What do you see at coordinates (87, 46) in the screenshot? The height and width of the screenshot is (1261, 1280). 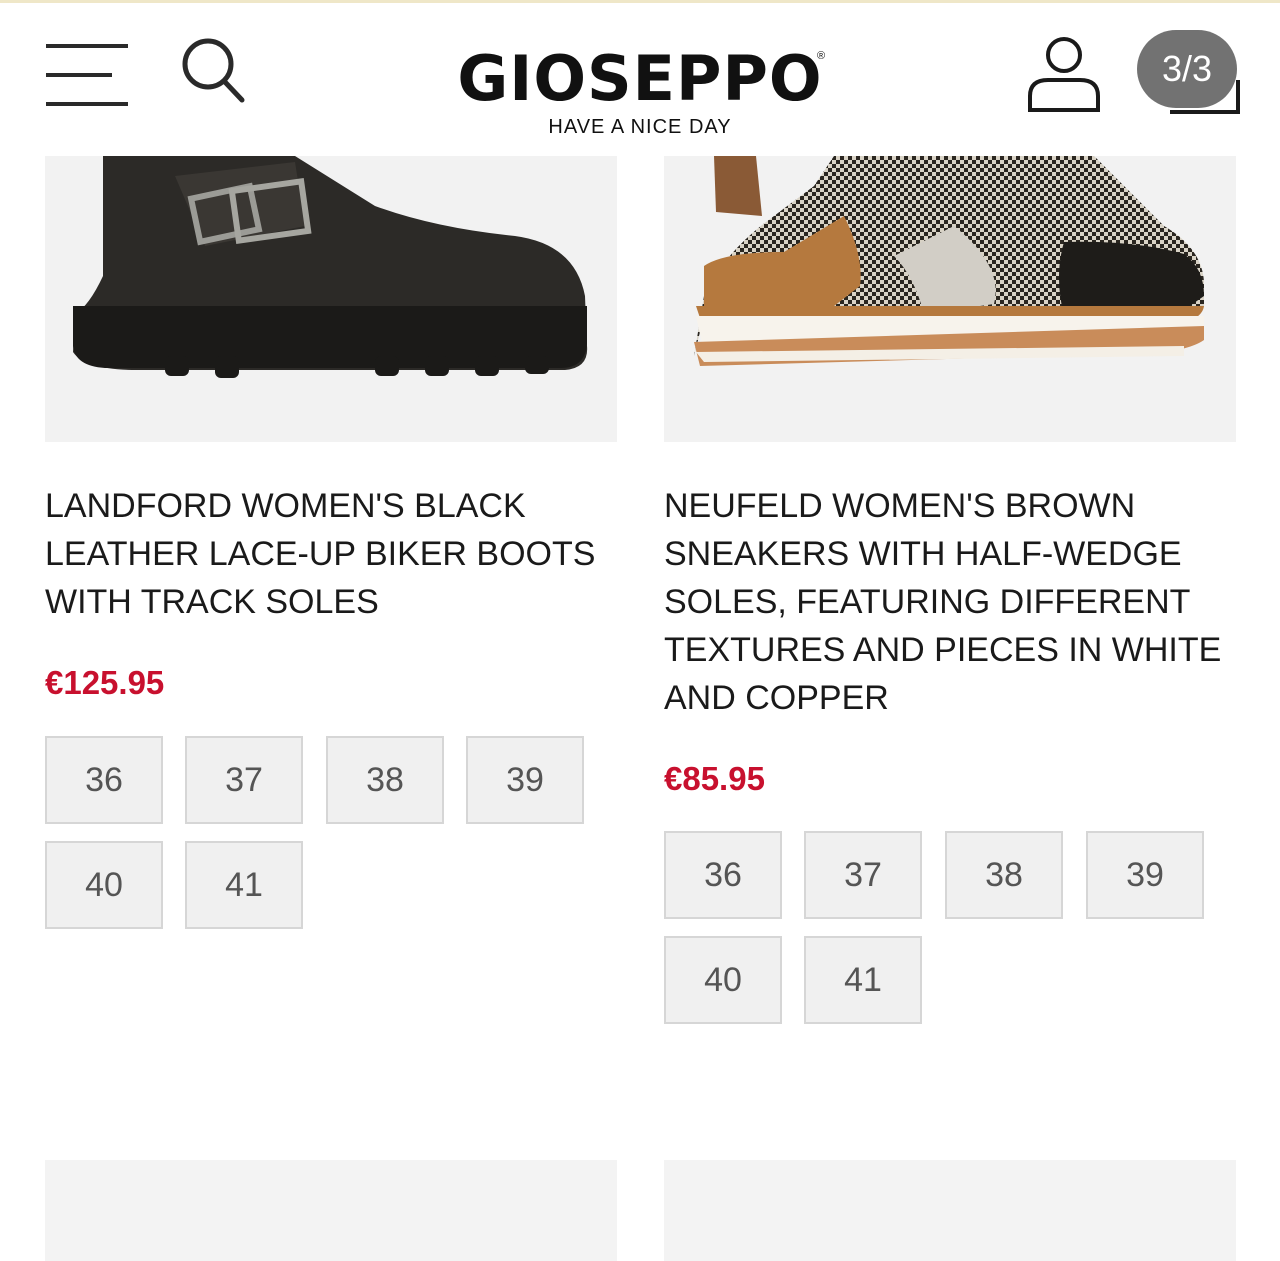 I see `menu-icon-bar-top` at bounding box center [87, 46].